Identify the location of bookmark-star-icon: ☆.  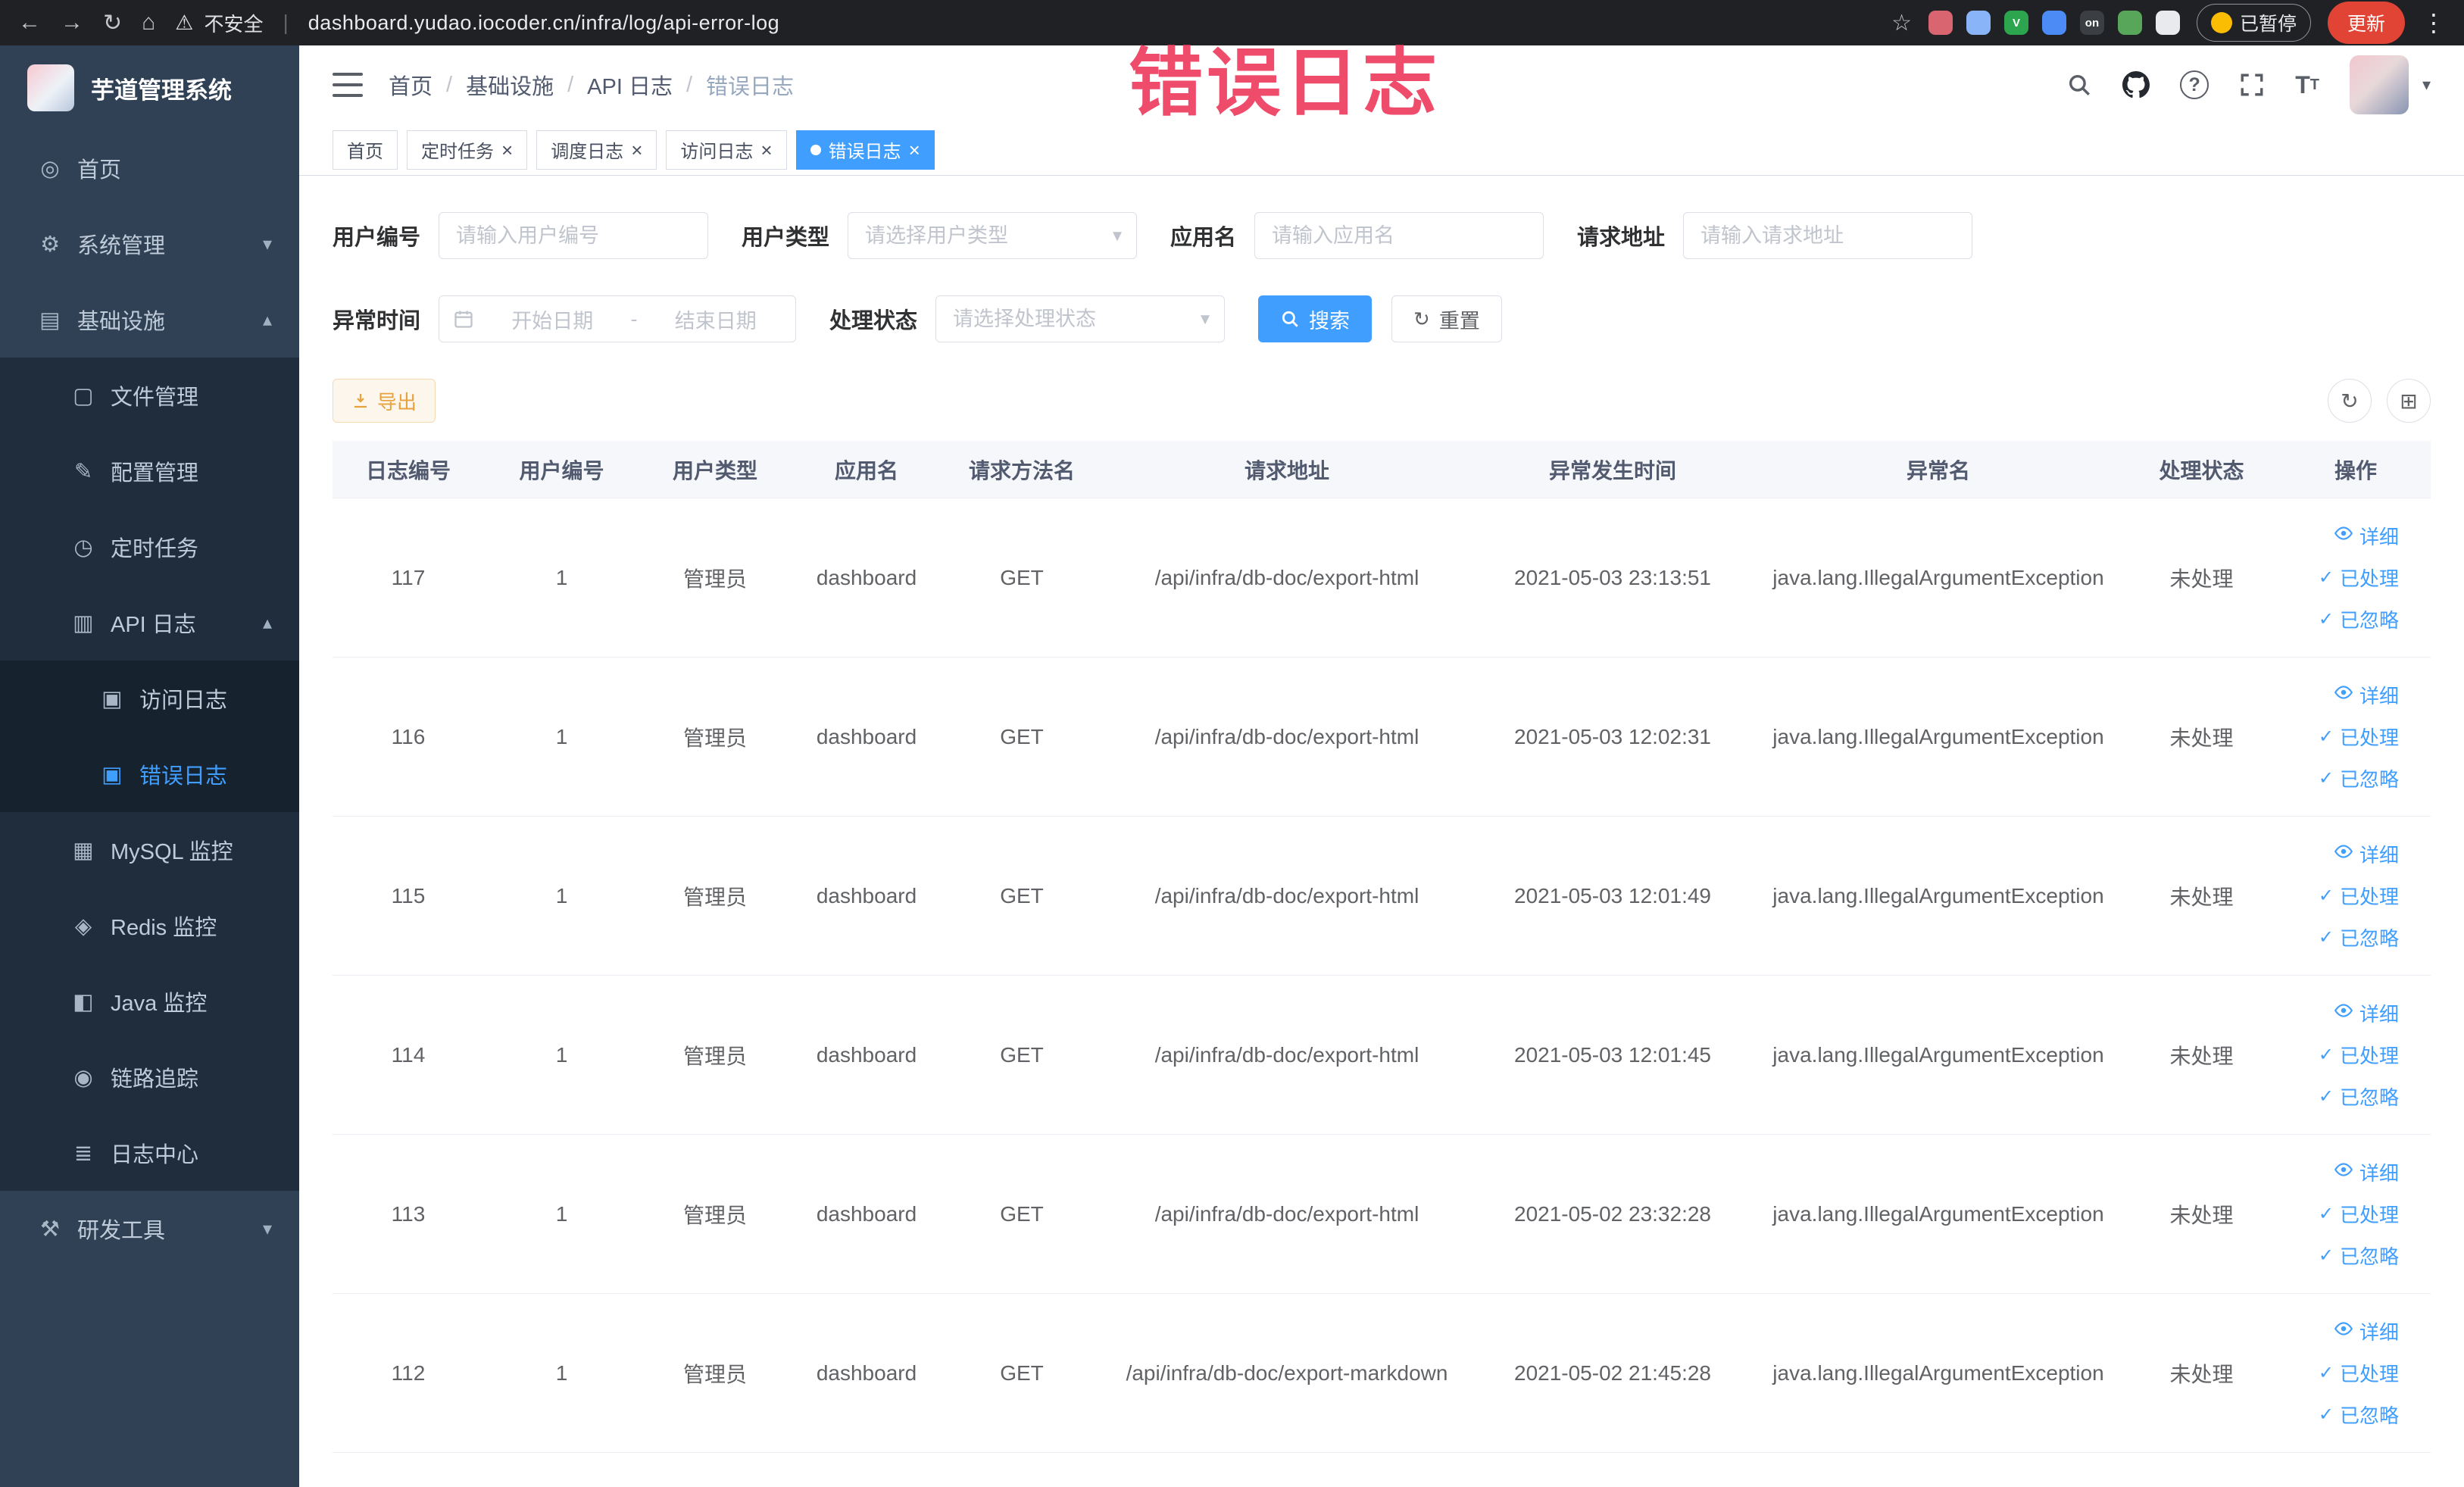
(1901, 23).